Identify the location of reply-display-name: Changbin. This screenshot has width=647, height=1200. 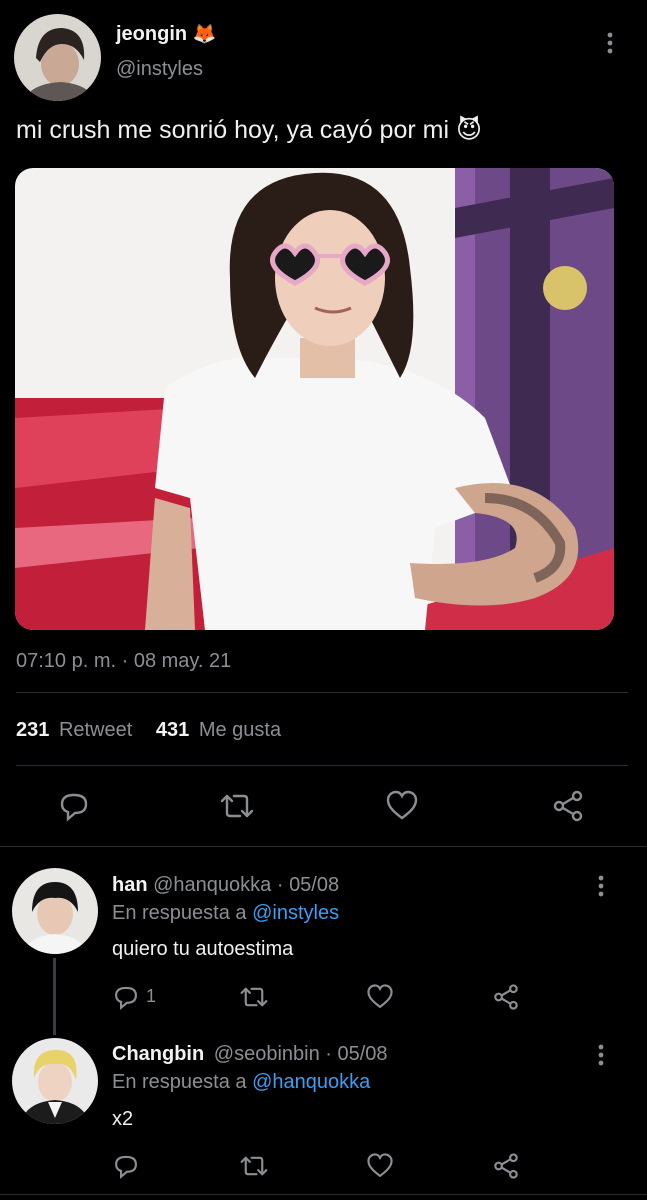
(158, 1054).